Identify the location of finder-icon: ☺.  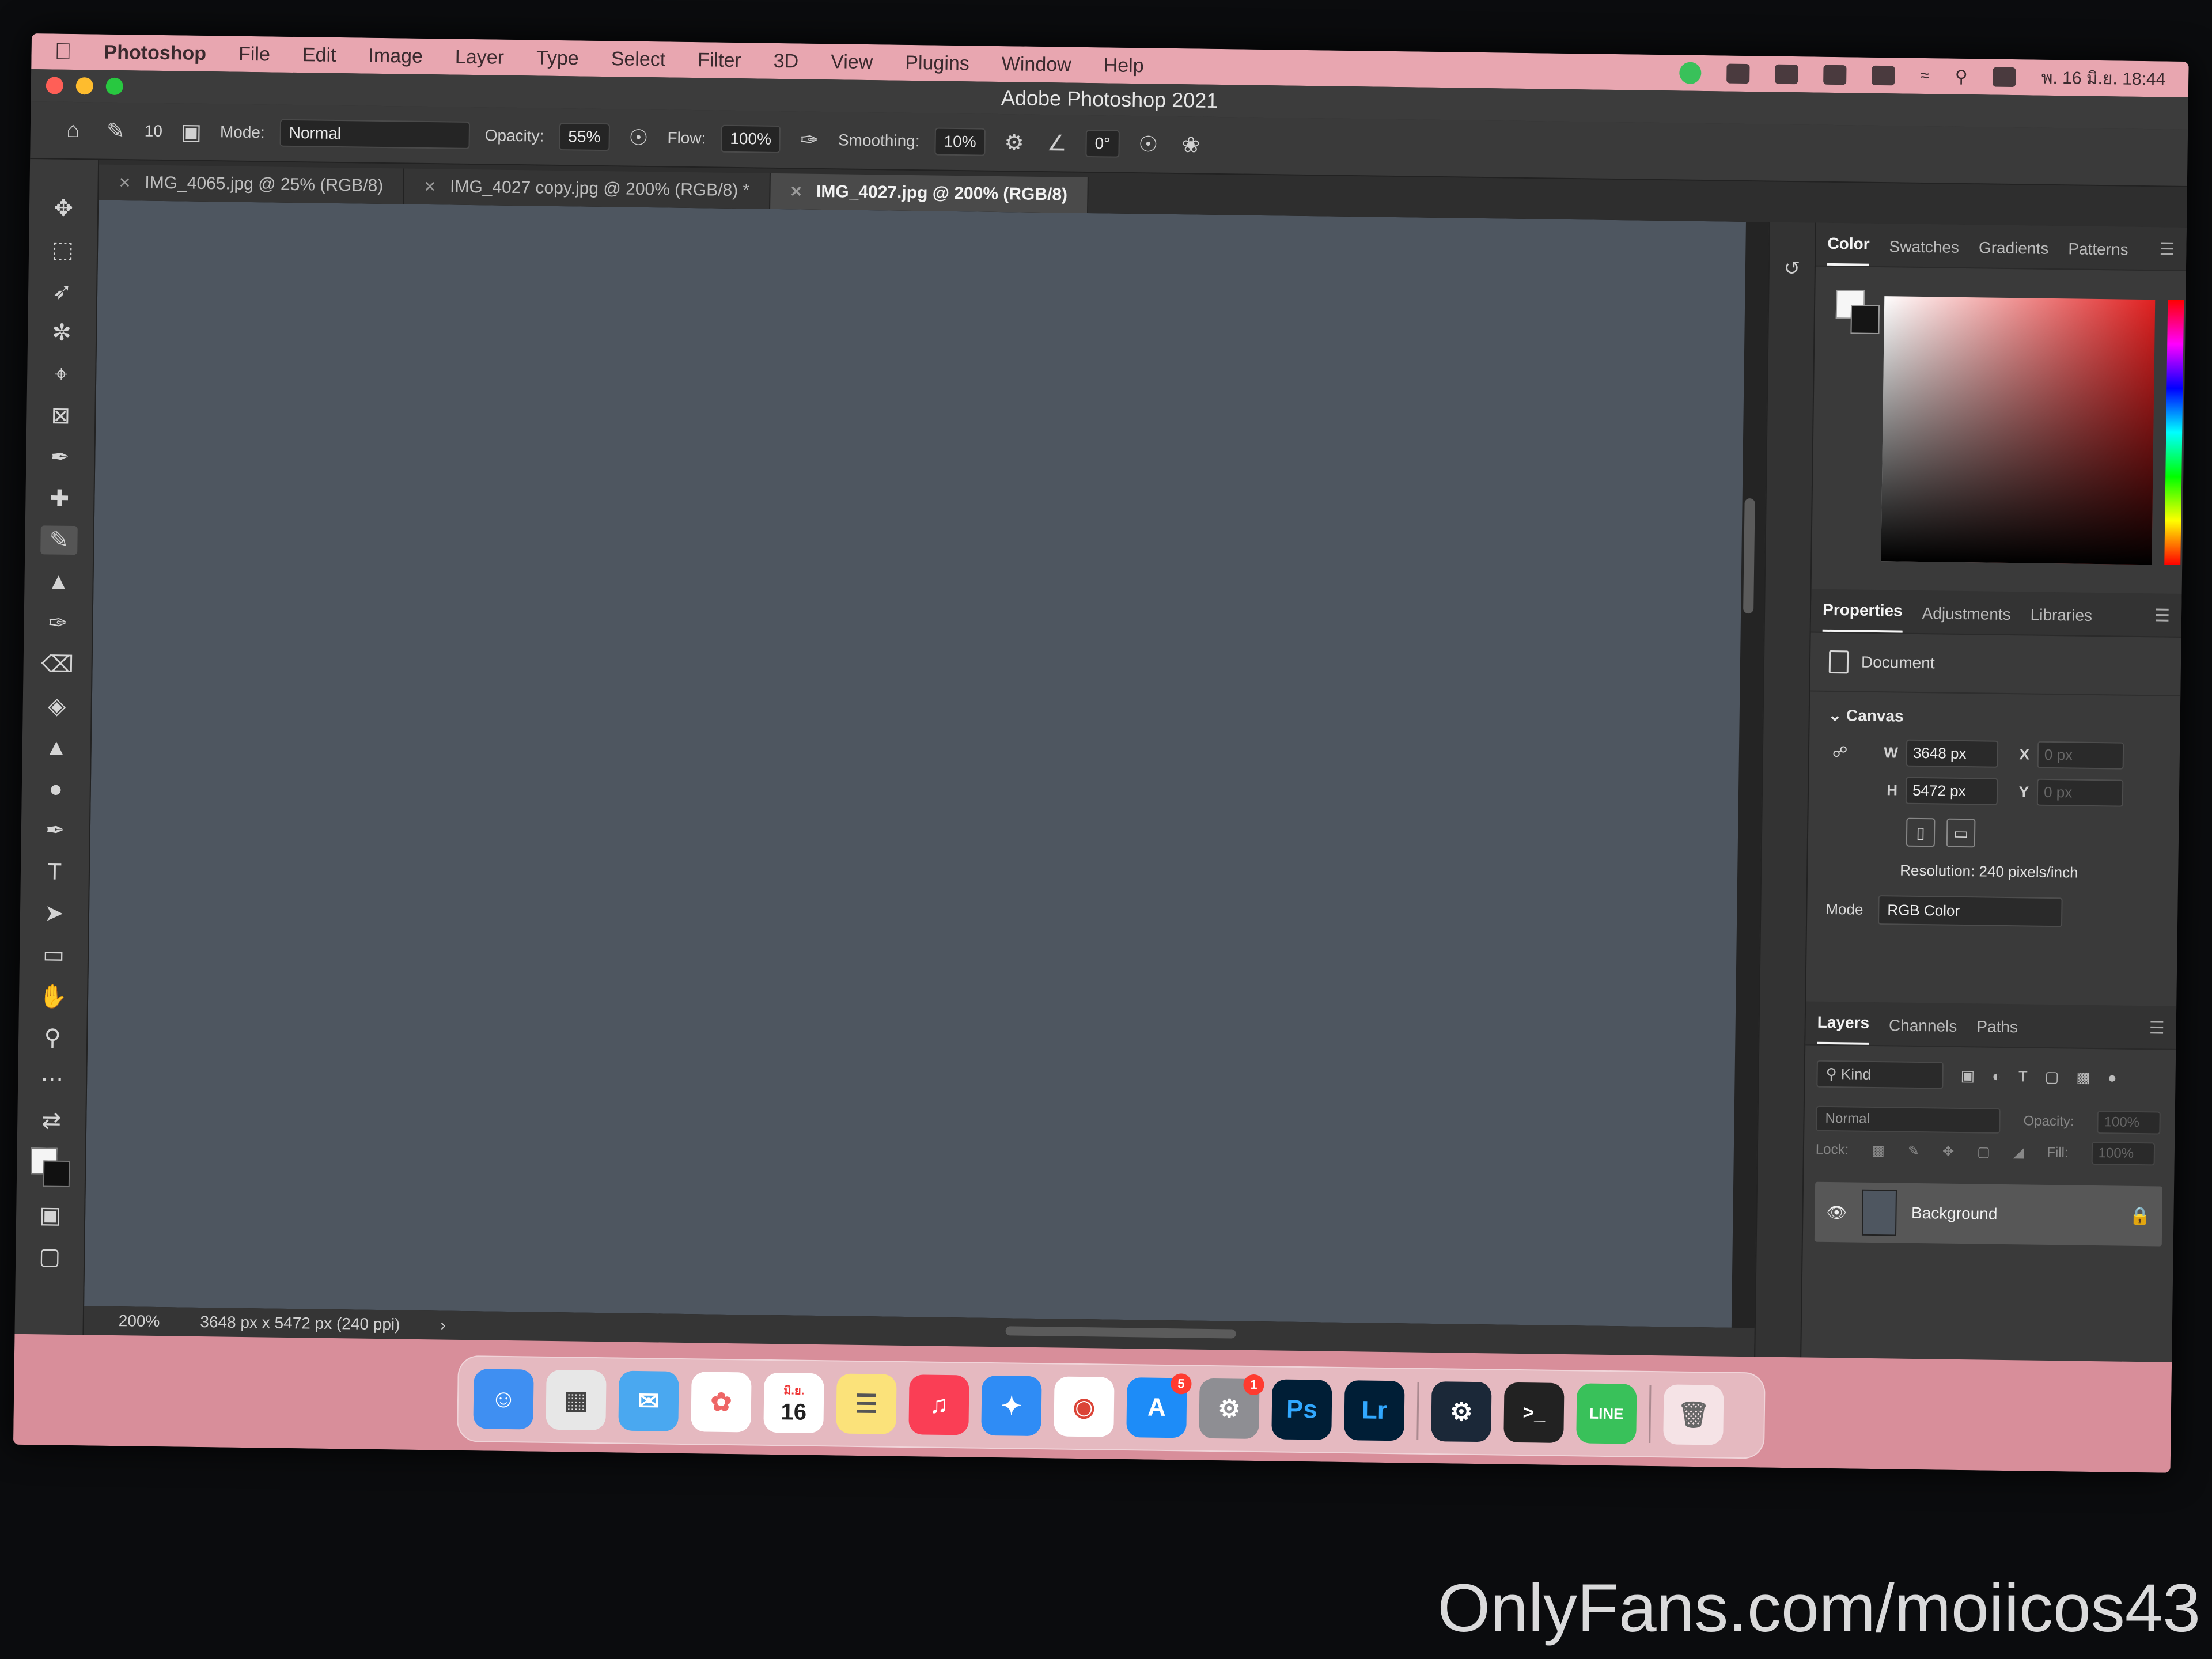
(503, 1399).